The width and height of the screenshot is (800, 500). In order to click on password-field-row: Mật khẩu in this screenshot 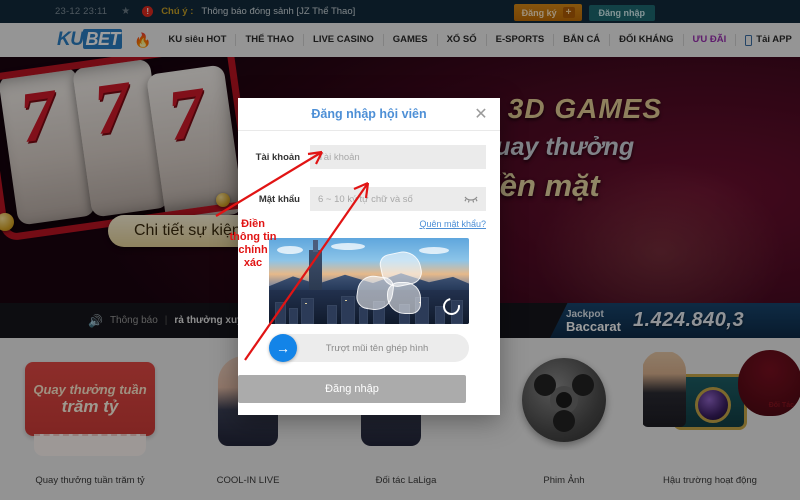, I will do `click(369, 199)`.